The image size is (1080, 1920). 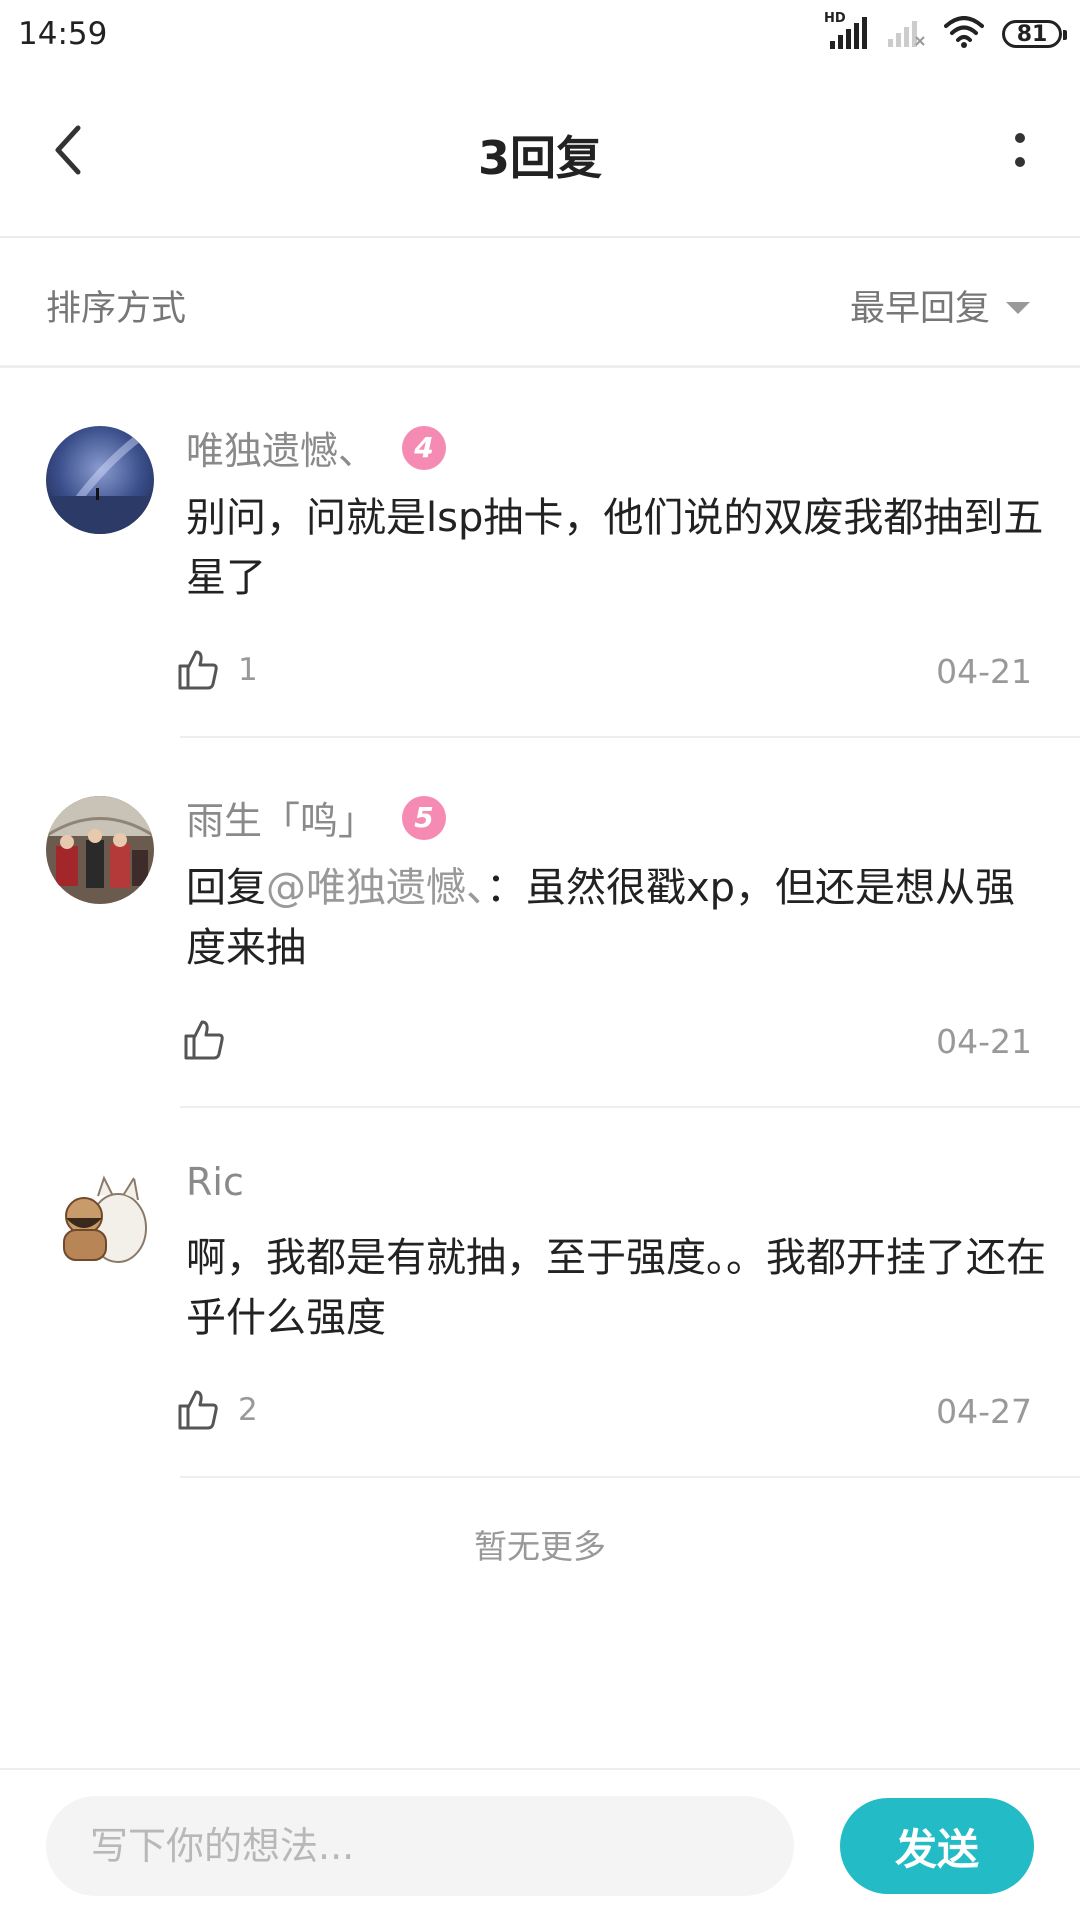 What do you see at coordinates (248, 670) in the screenshot?
I see `like-count: 1` at bounding box center [248, 670].